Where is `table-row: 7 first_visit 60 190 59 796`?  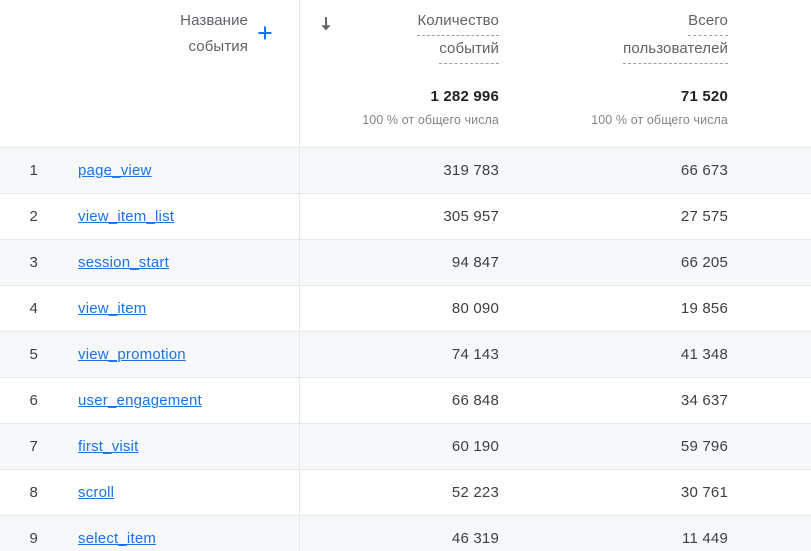 table-row: 7 first_visit 60 190 59 796 is located at coordinates (405, 446).